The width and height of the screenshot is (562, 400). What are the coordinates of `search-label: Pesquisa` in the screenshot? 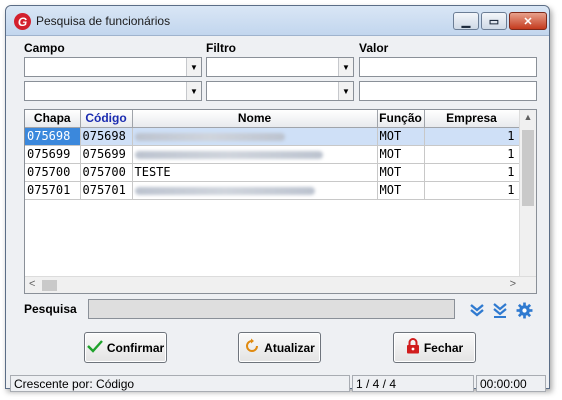 It's located at (50, 309).